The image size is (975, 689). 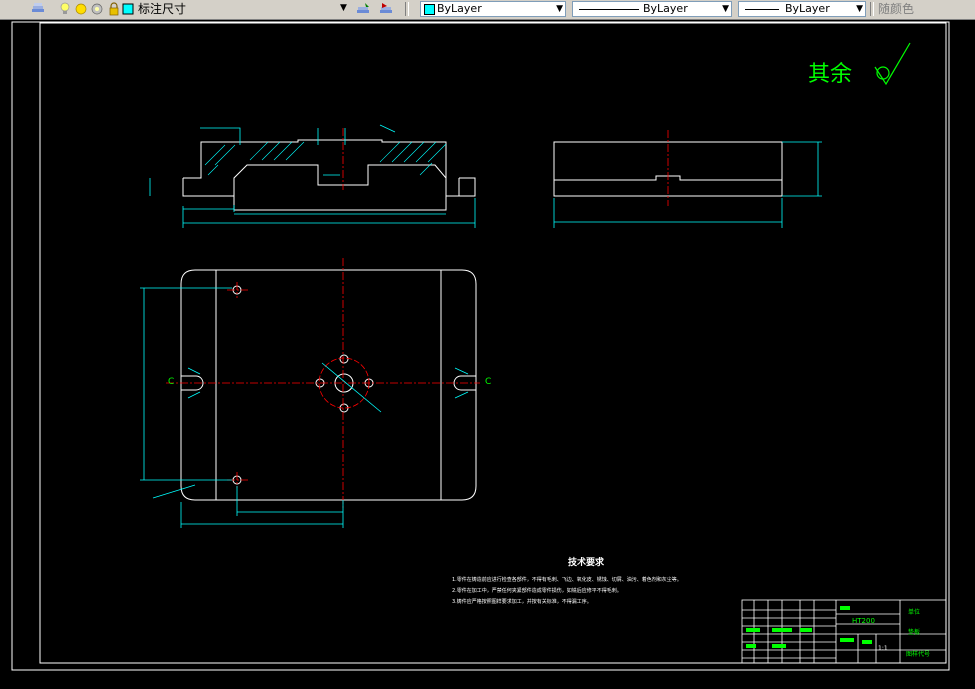 What do you see at coordinates (97, 9) in the screenshot?
I see `viewport-freeze-icon` at bounding box center [97, 9].